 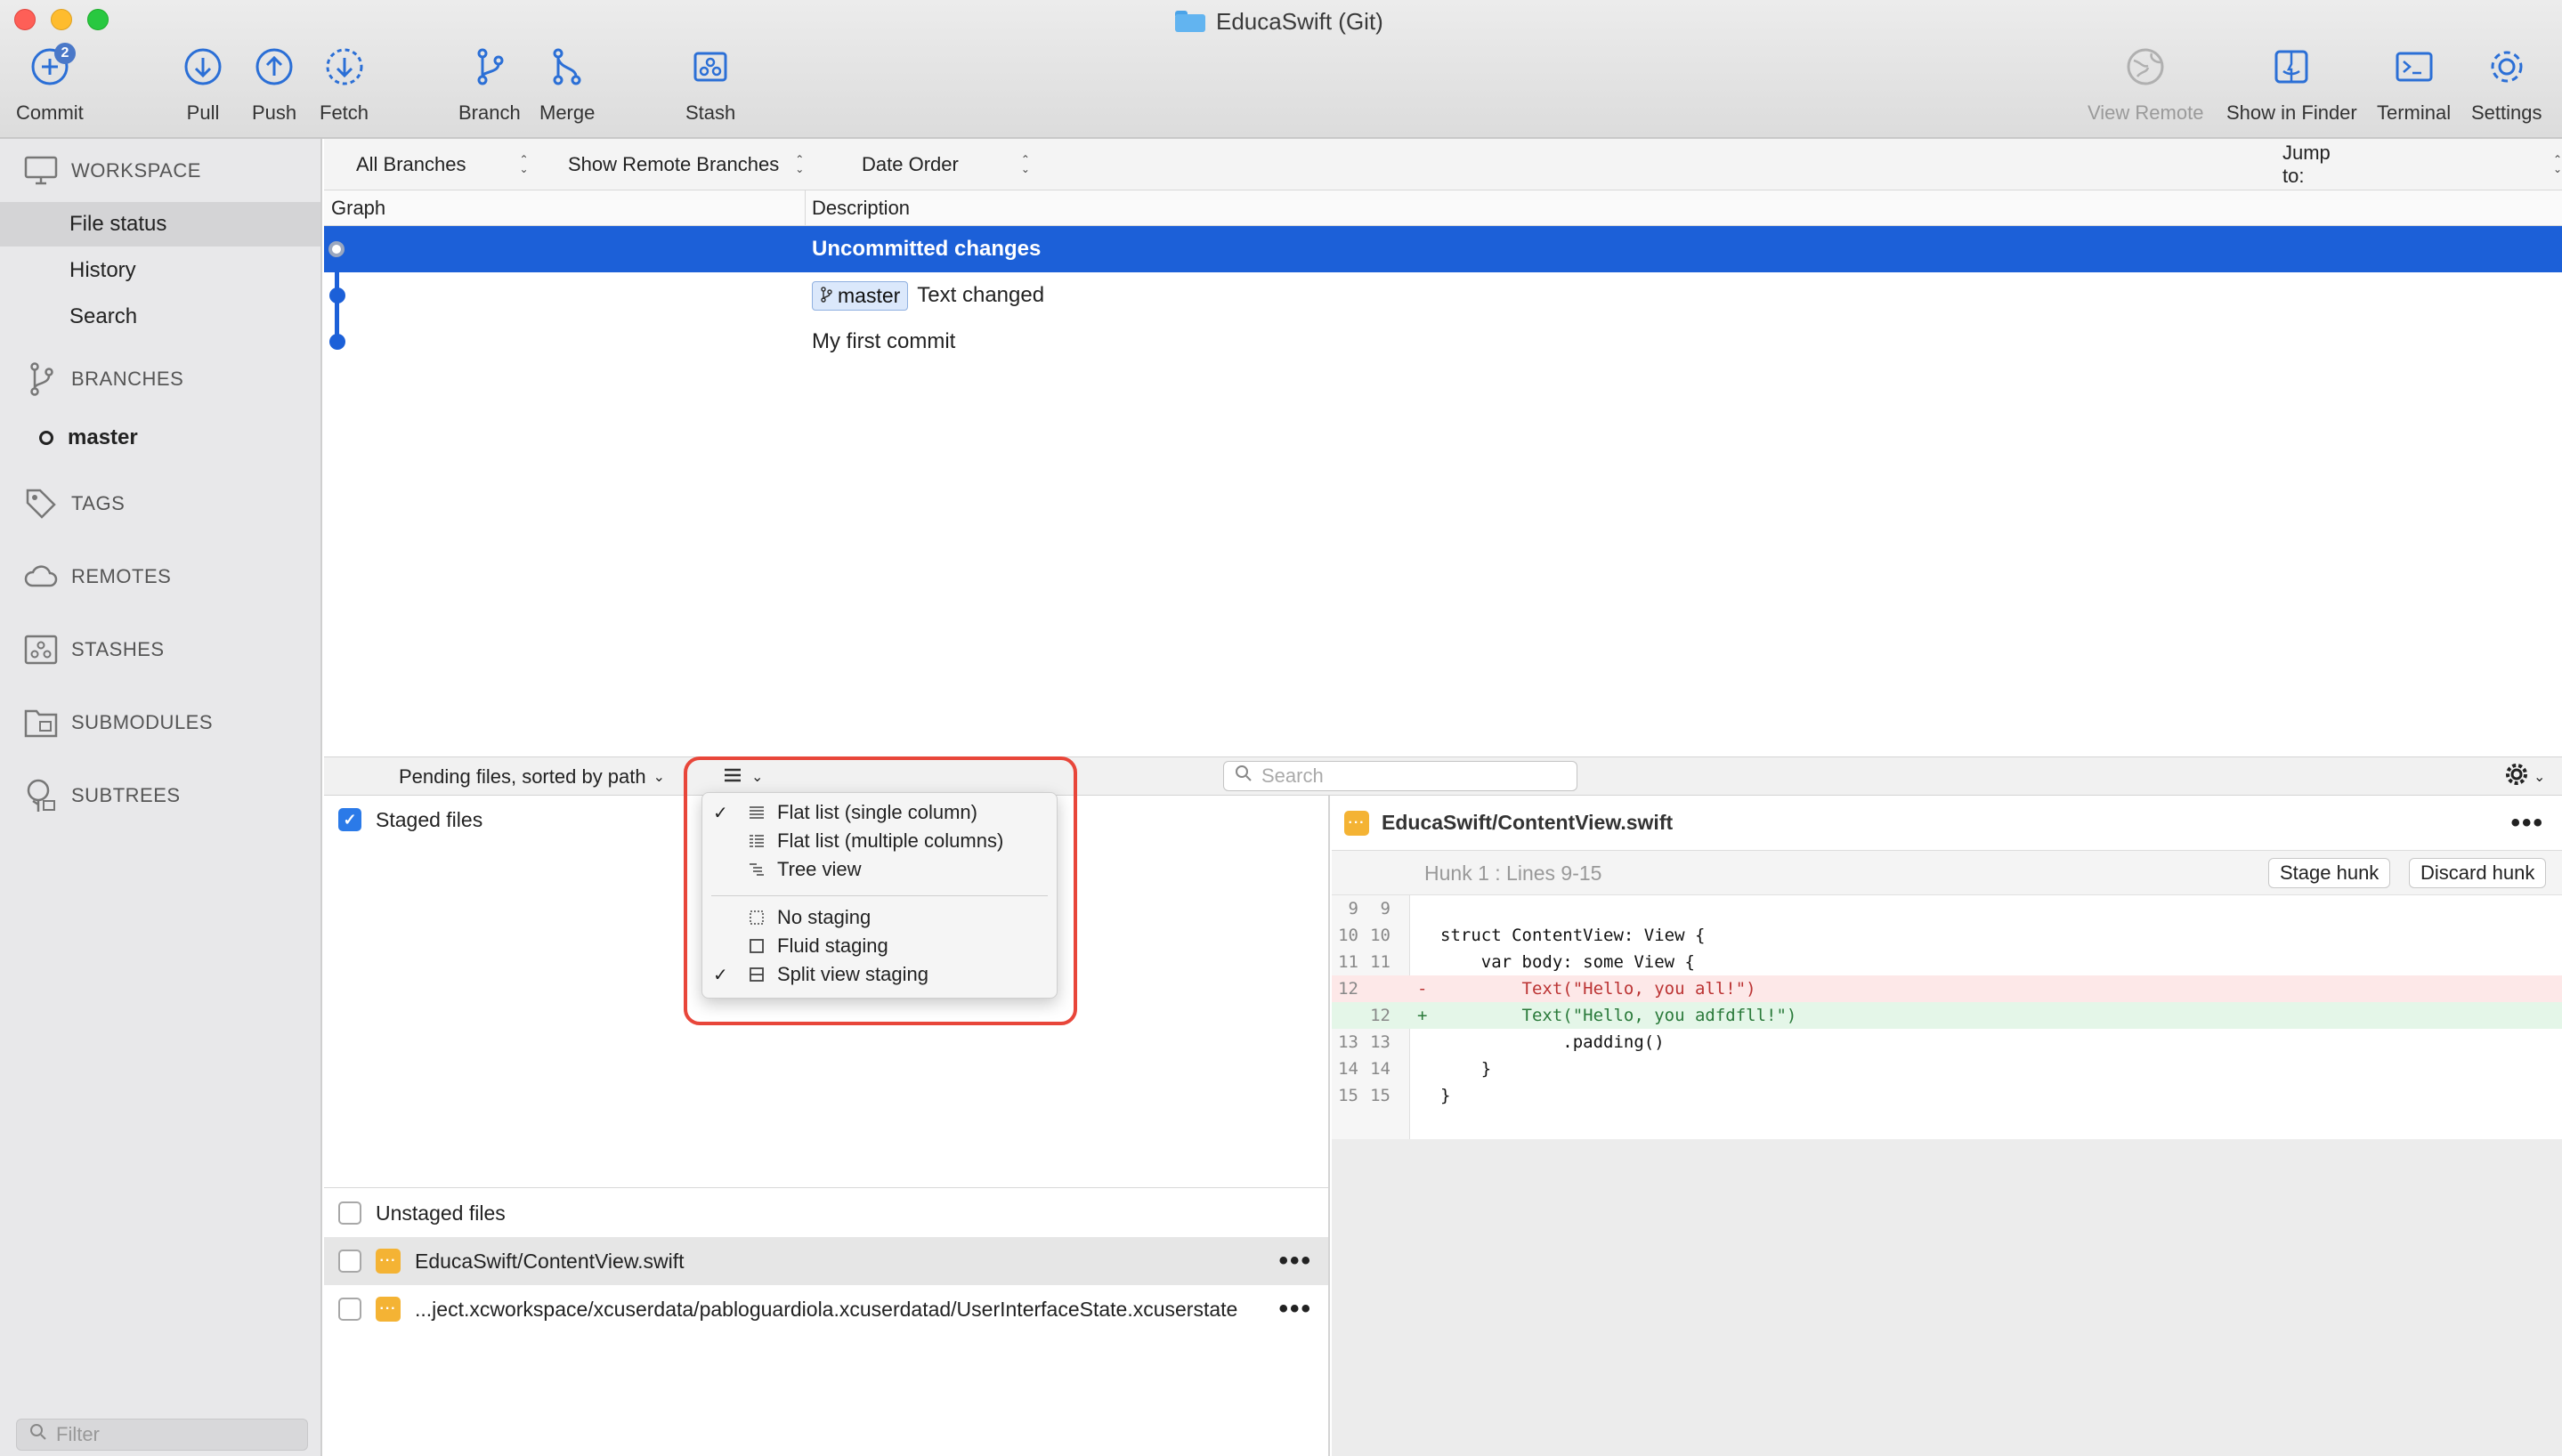 What do you see at coordinates (2516, 777) in the screenshot?
I see `gear-icon` at bounding box center [2516, 777].